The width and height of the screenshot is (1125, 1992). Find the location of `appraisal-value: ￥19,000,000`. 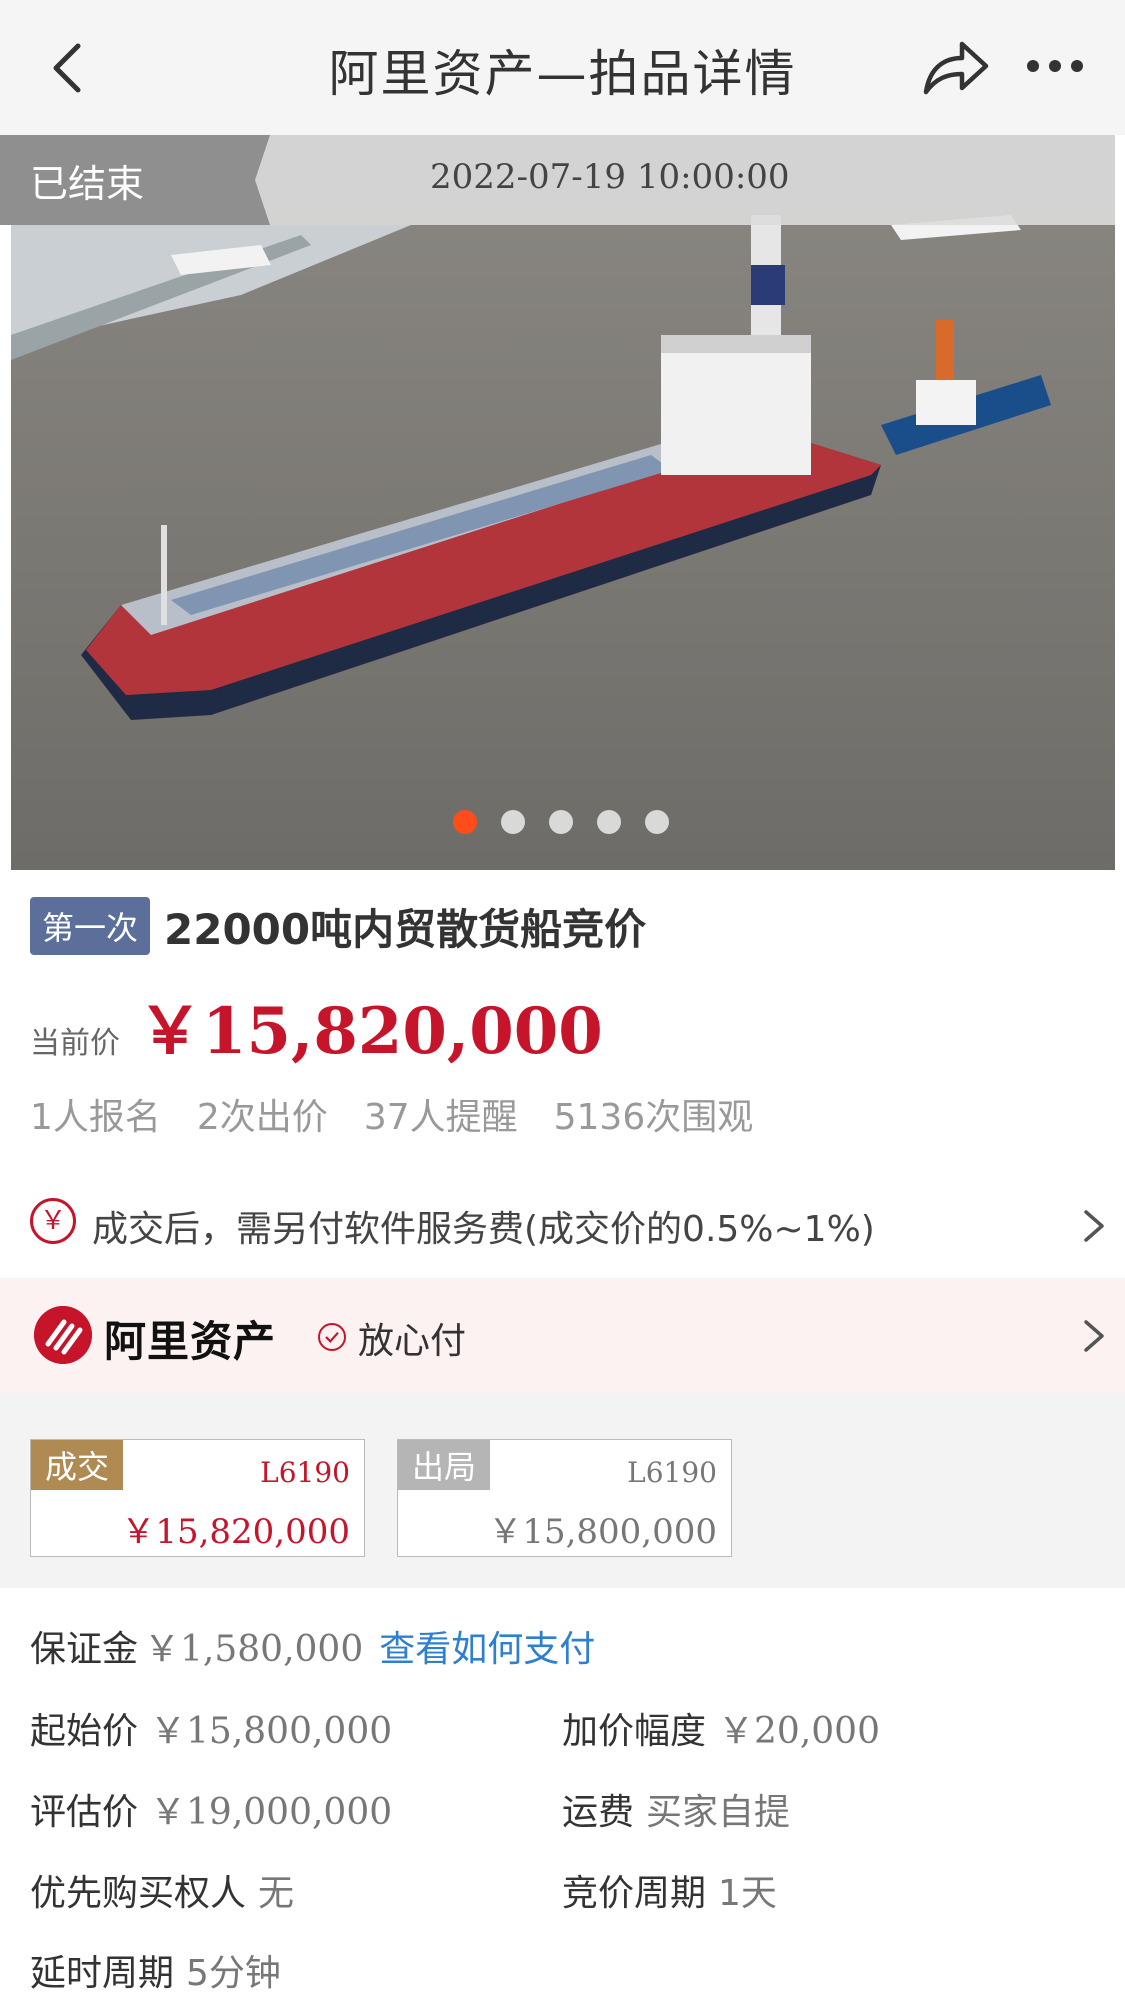

appraisal-value: ￥19,000,000 is located at coordinates (271, 1812).